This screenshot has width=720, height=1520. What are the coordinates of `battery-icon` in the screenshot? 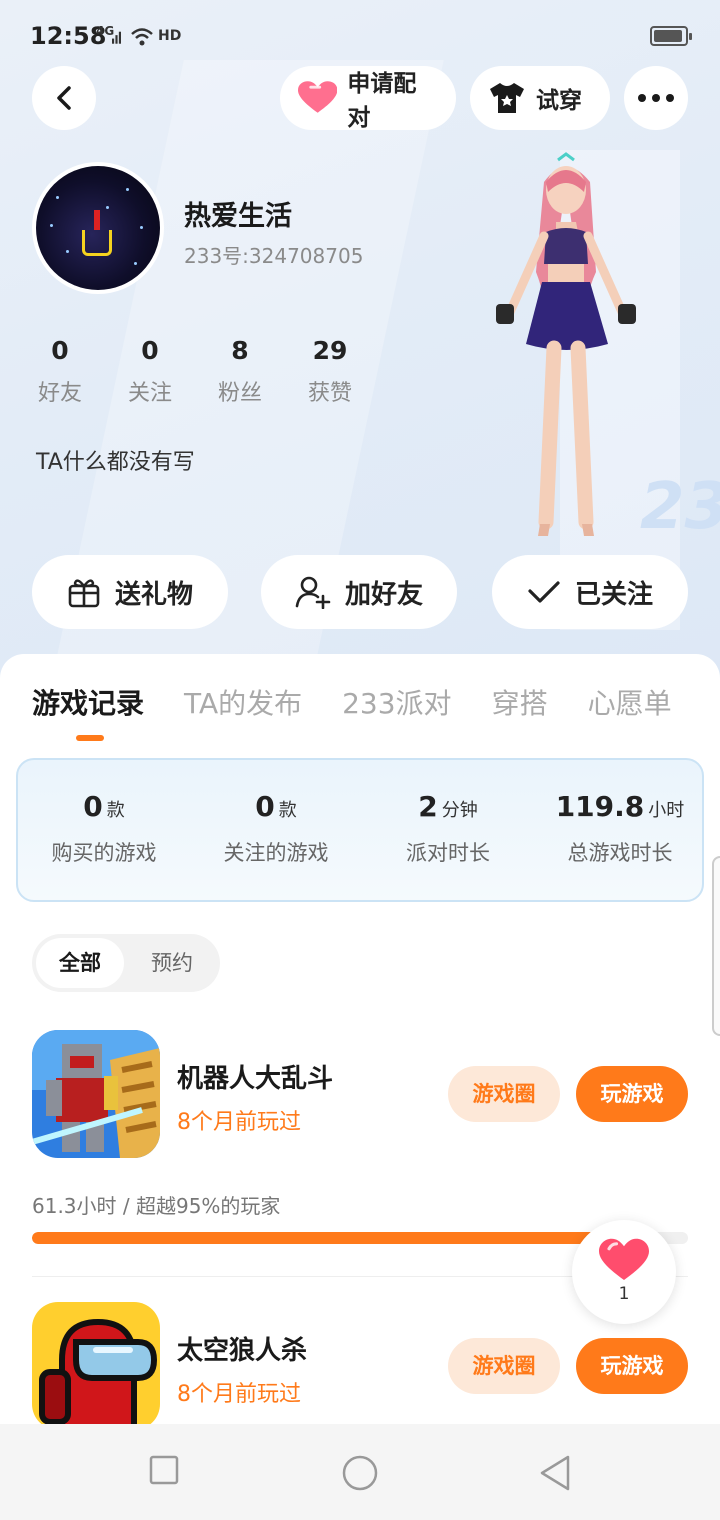 It's located at (671, 36).